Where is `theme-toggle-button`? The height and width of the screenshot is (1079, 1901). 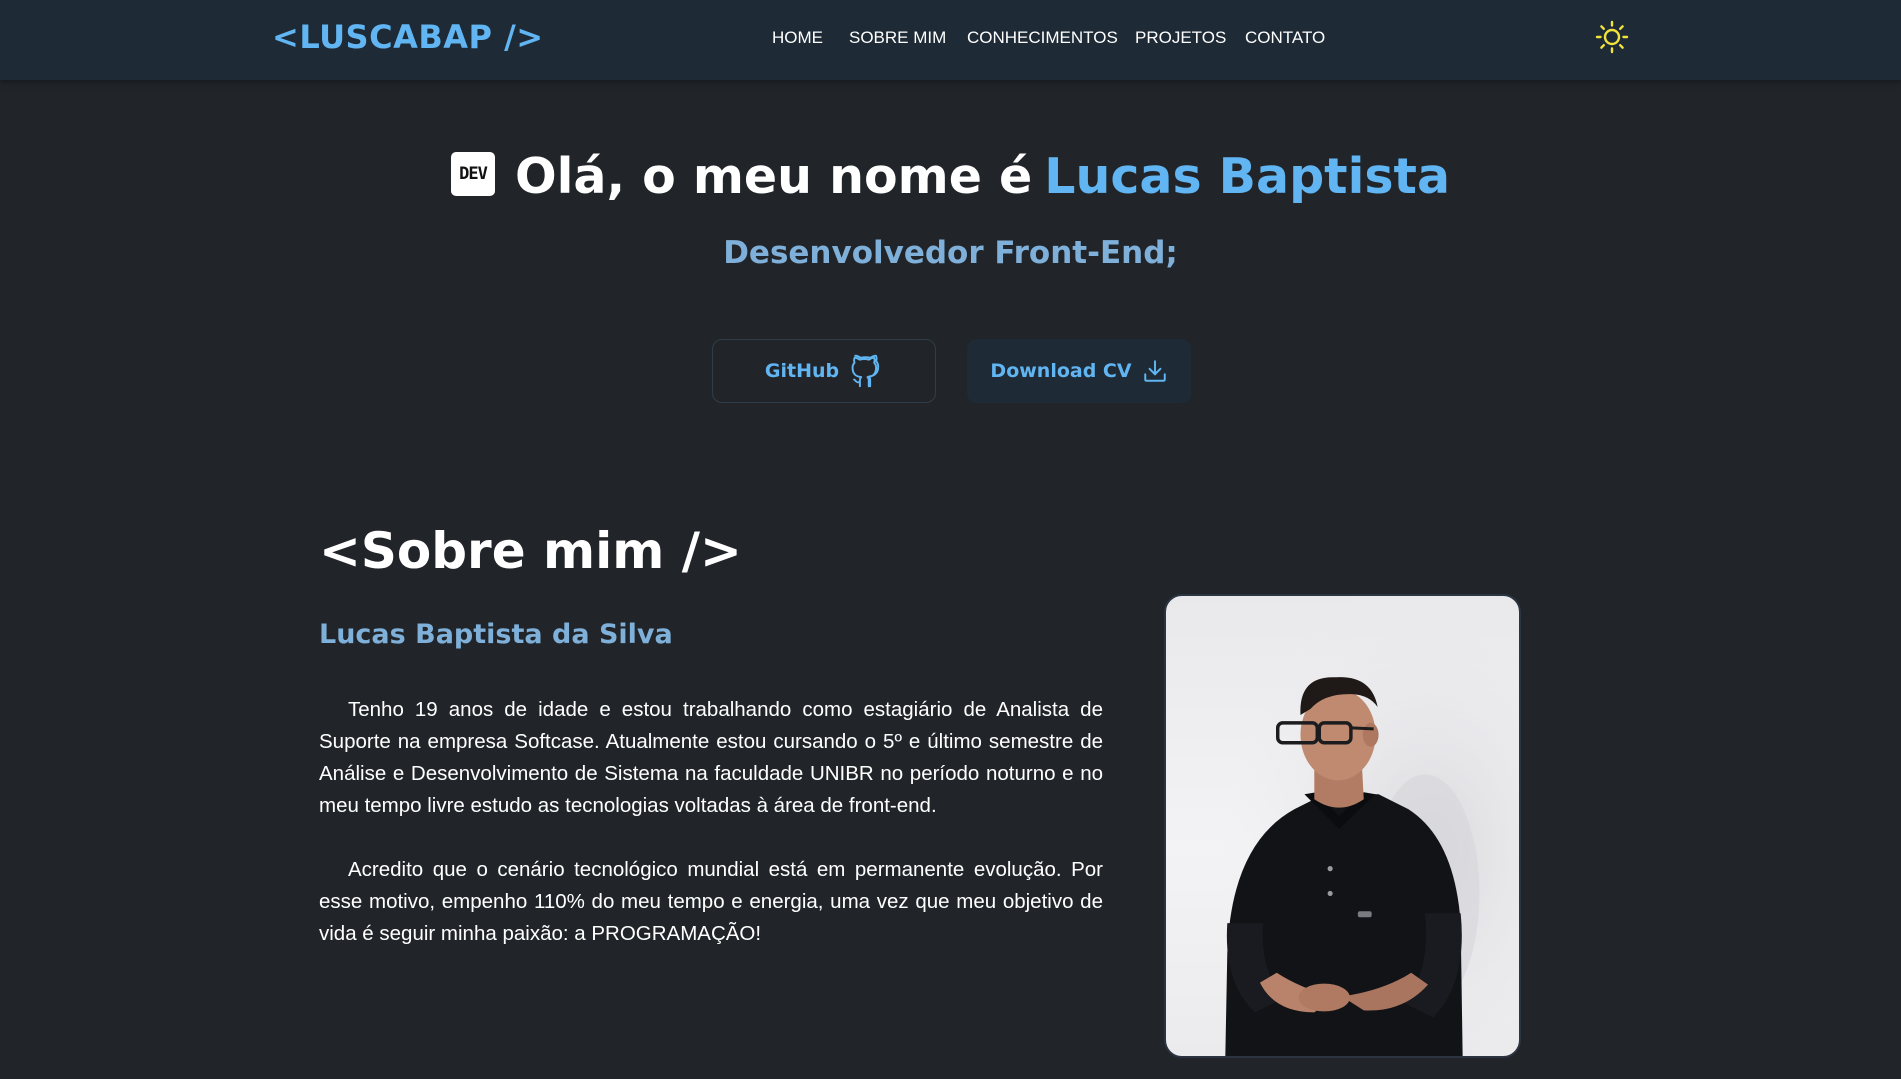 theme-toggle-button is located at coordinates (1612, 37).